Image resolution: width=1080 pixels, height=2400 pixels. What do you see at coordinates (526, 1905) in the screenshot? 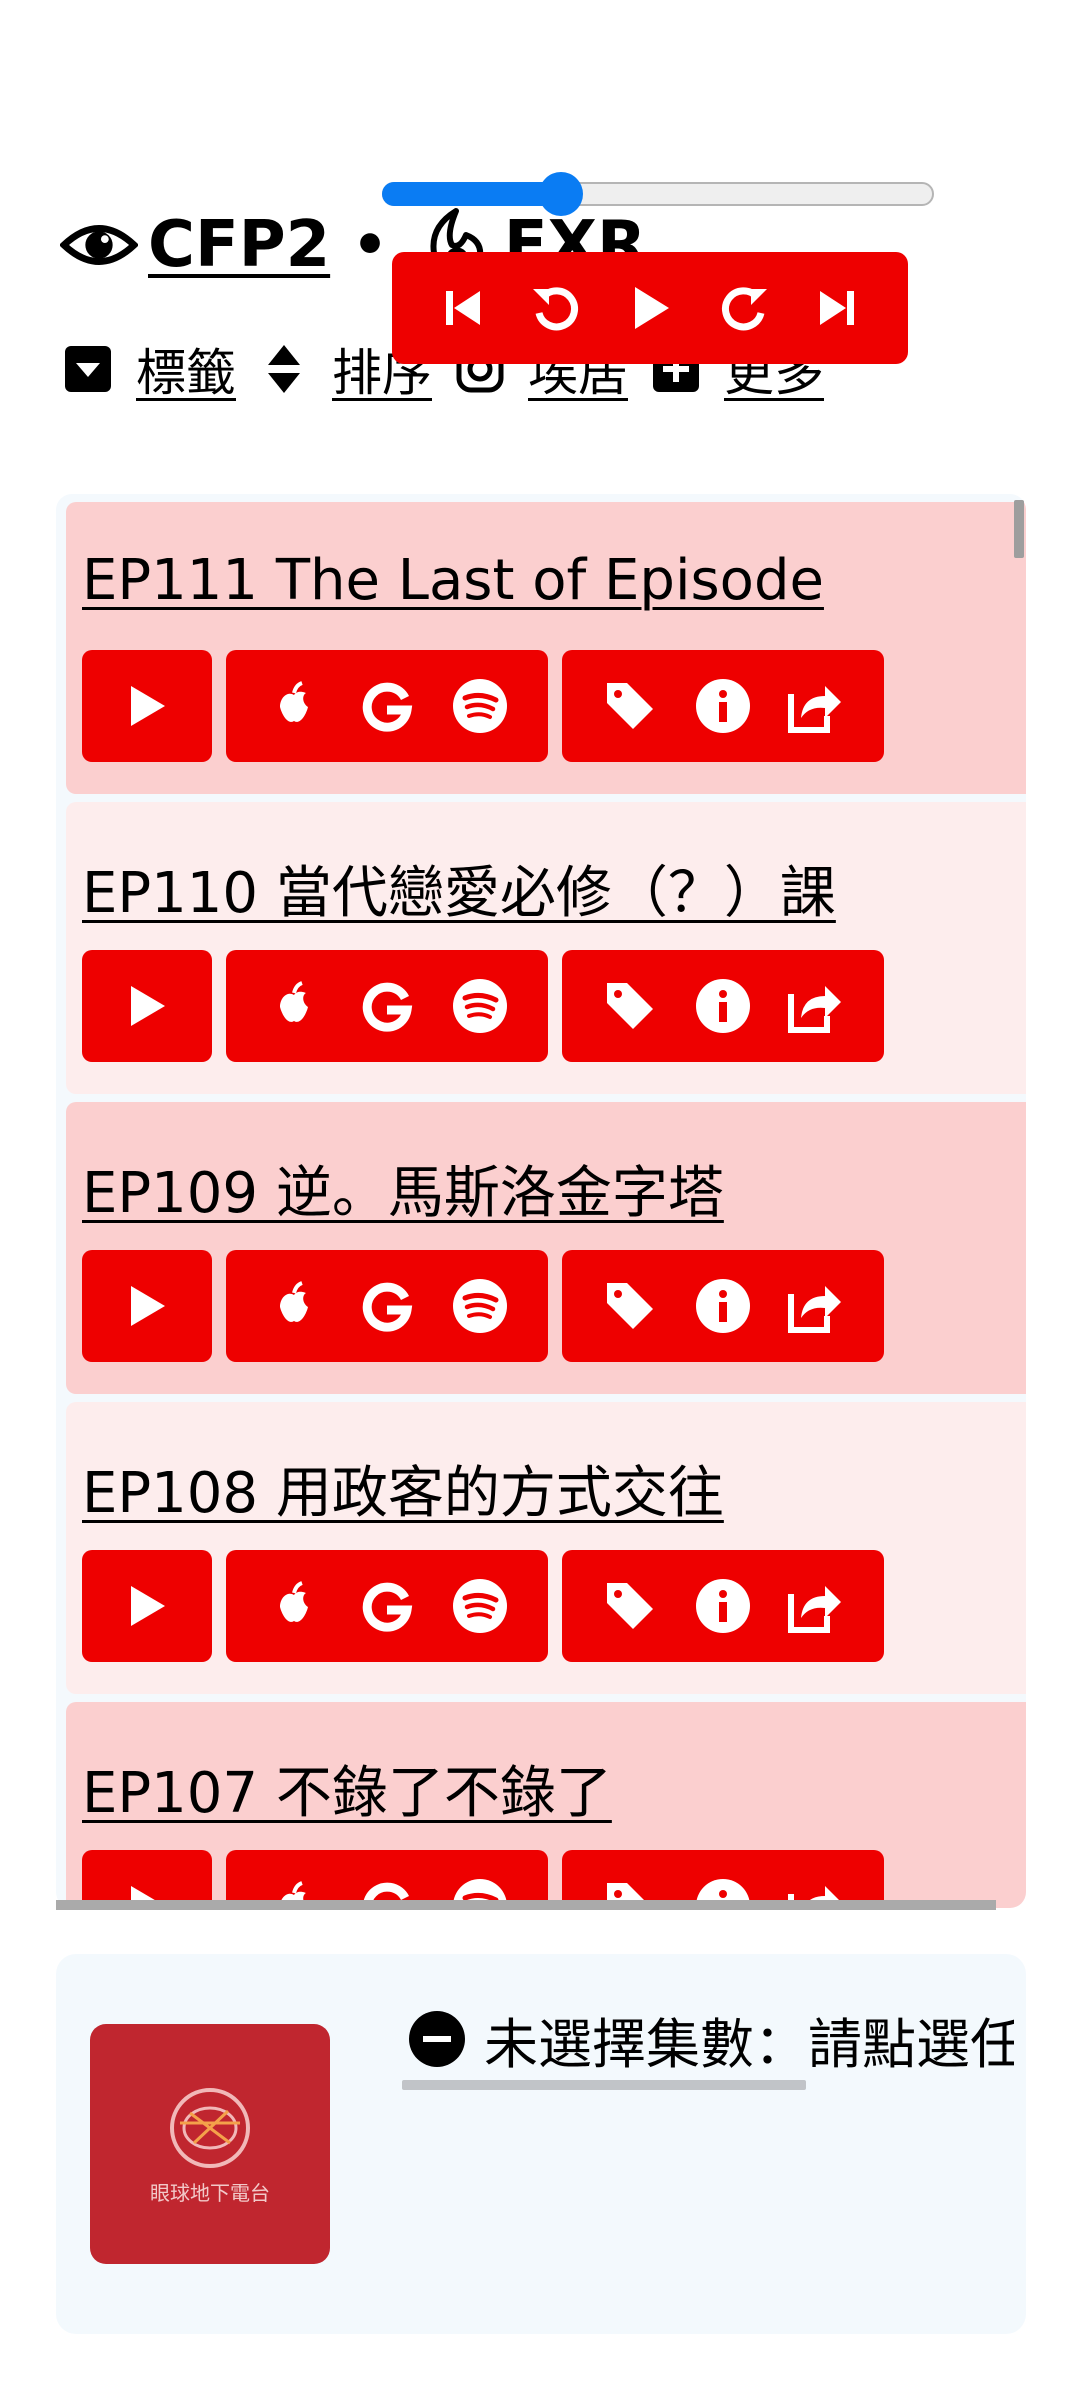
I see `horizontal-scrollbar` at bounding box center [526, 1905].